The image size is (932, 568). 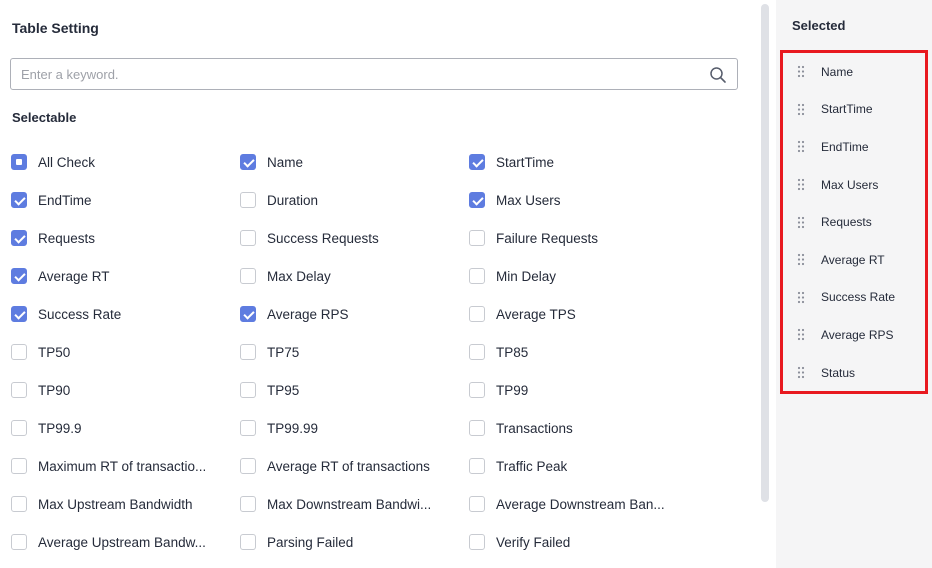 I want to click on option-checkbox: Success Requests, so click(x=354, y=238).